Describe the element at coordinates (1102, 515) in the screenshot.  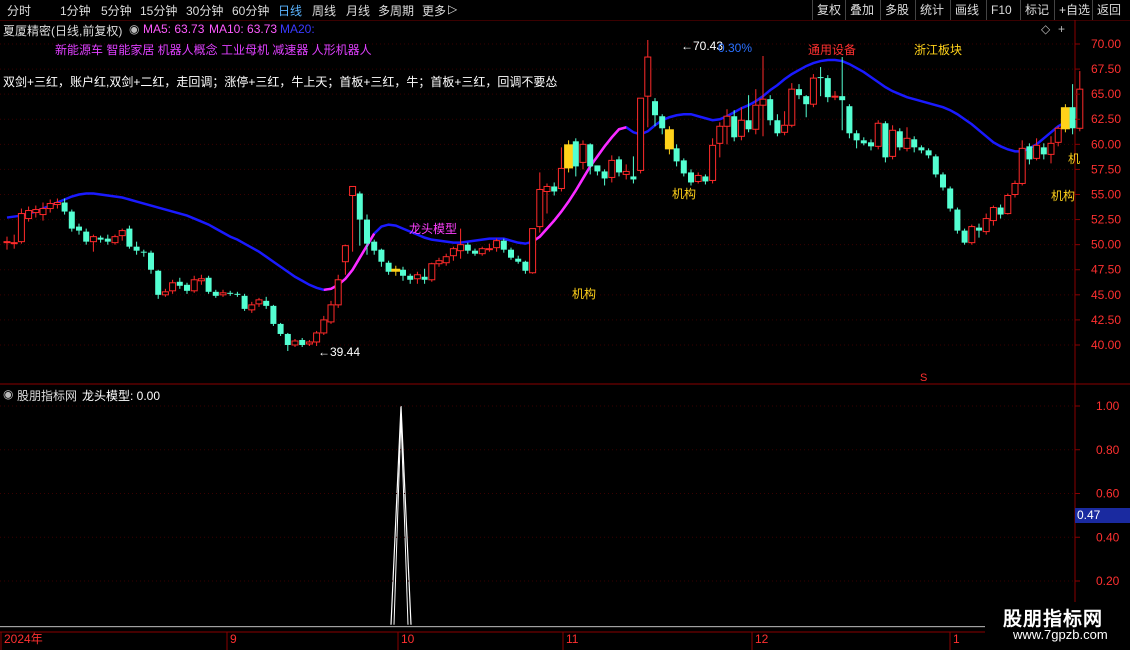
I see `indicator-current-value: 0.47` at that location.